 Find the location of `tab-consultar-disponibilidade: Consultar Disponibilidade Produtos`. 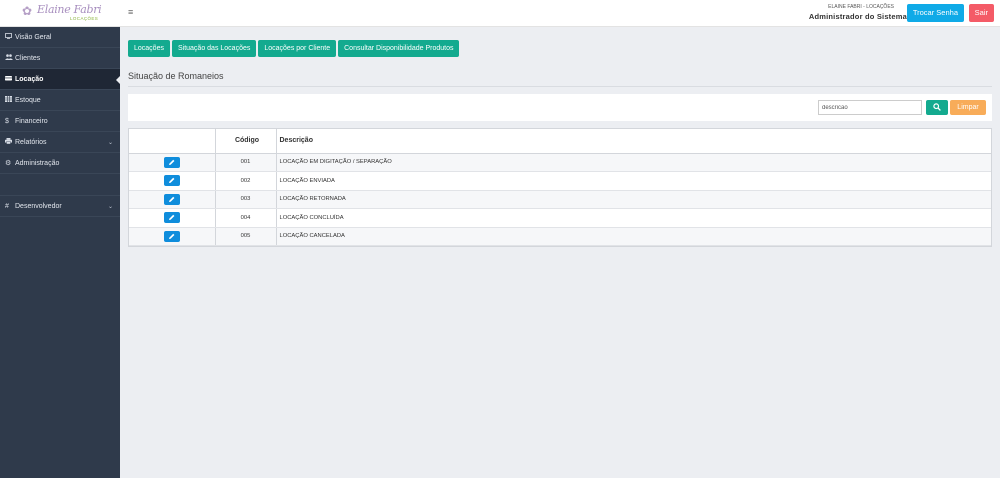

tab-consultar-disponibilidade: Consultar Disponibilidade Produtos is located at coordinates (399, 48).